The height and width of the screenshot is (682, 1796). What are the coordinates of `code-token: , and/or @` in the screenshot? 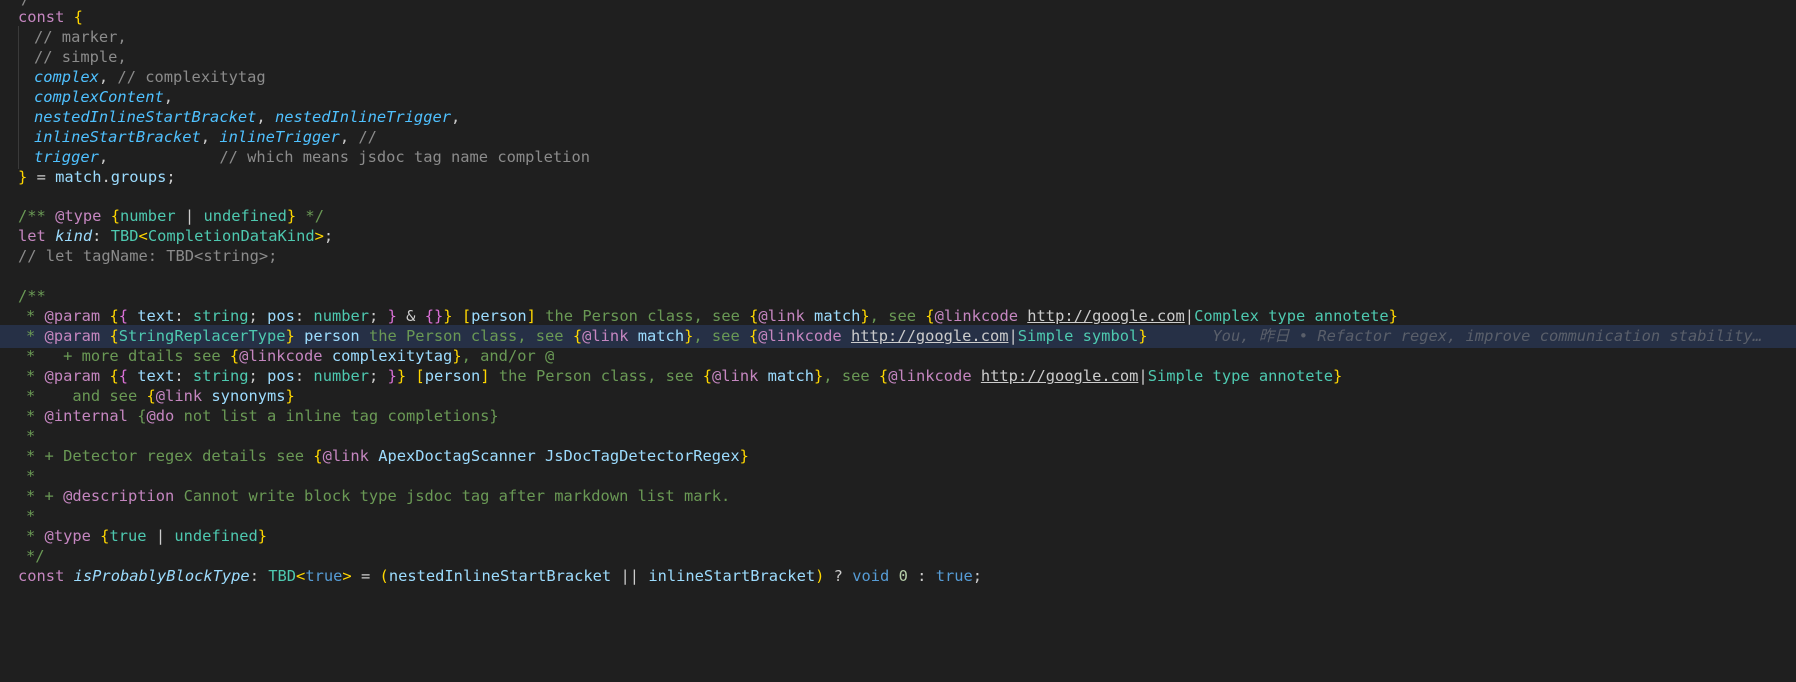 It's located at (508, 356).